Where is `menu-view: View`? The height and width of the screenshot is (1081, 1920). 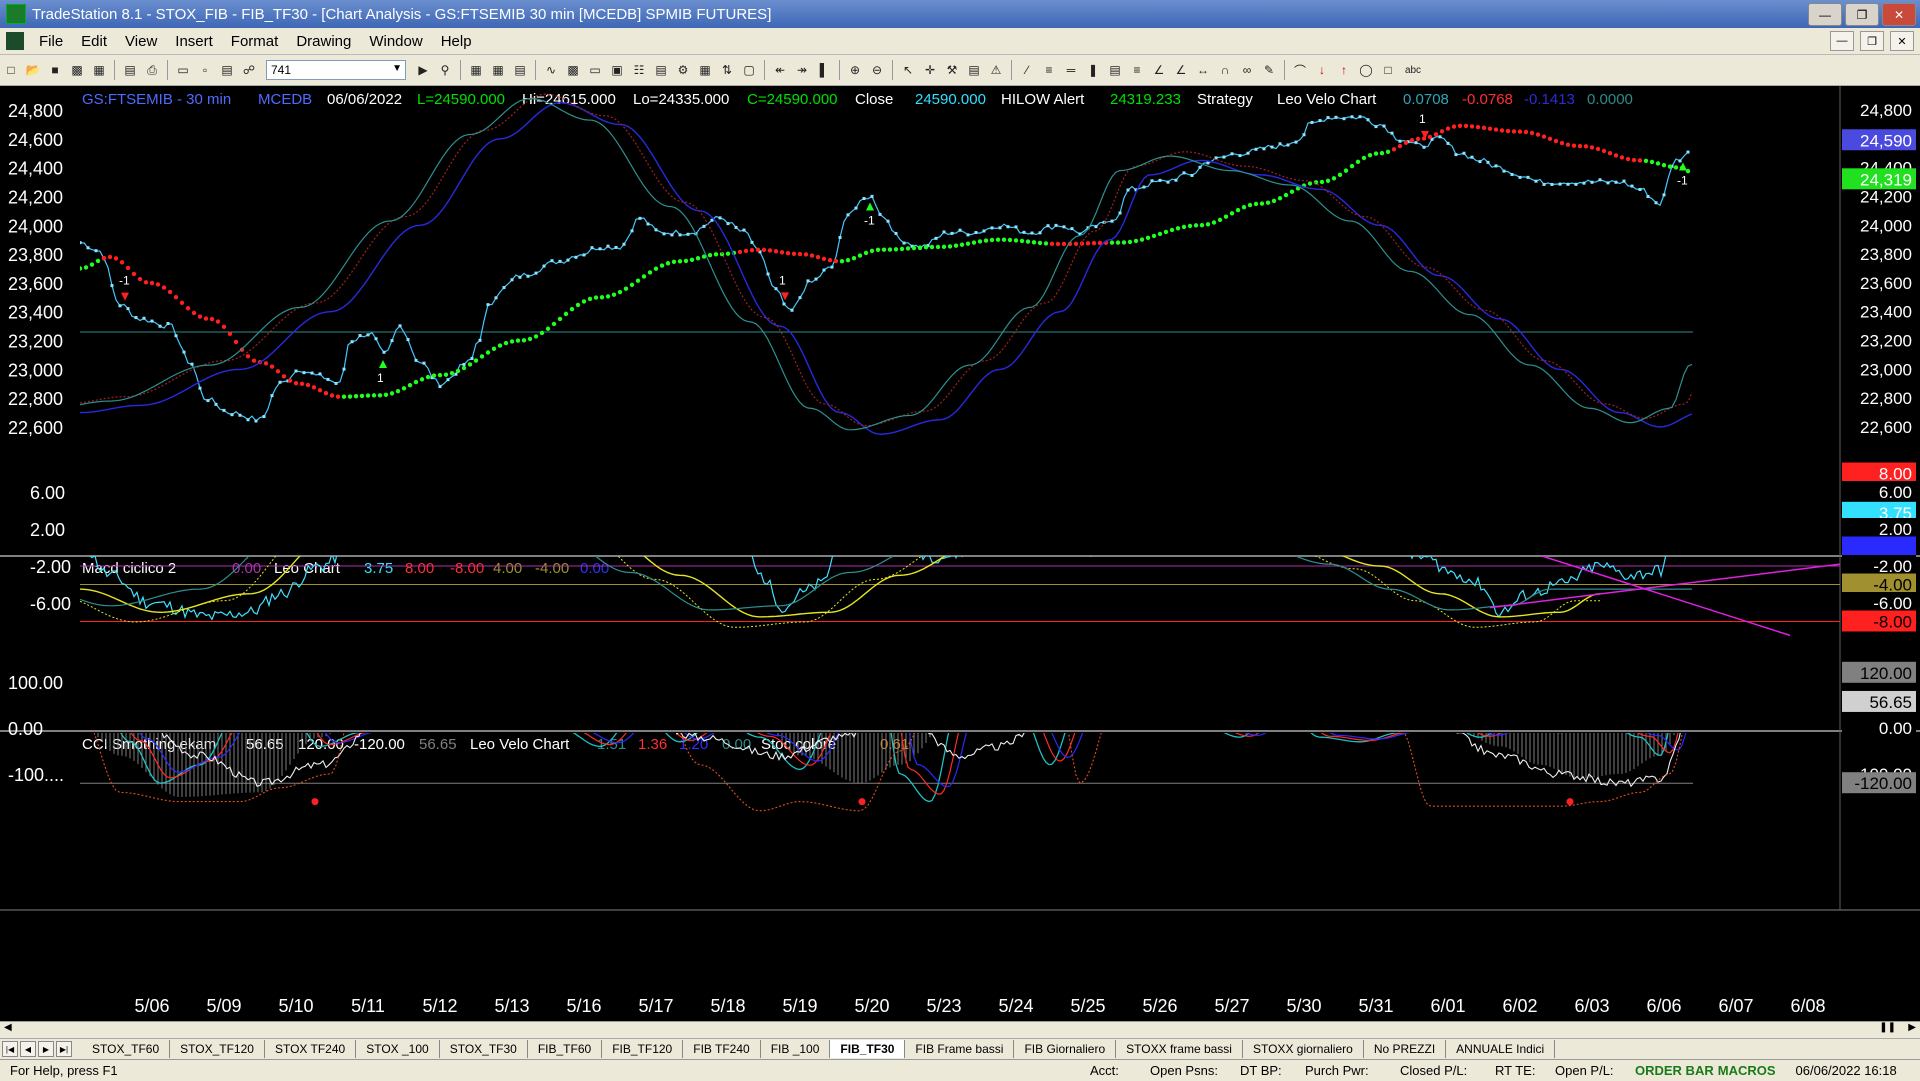 menu-view: View is located at coordinates (141, 41).